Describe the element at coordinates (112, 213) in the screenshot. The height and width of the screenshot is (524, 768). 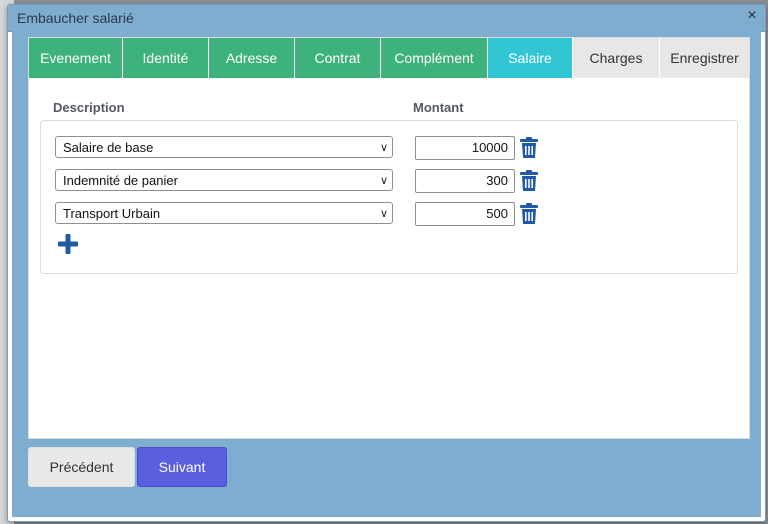
I see `salary-type-value: Transport Urbain` at that location.